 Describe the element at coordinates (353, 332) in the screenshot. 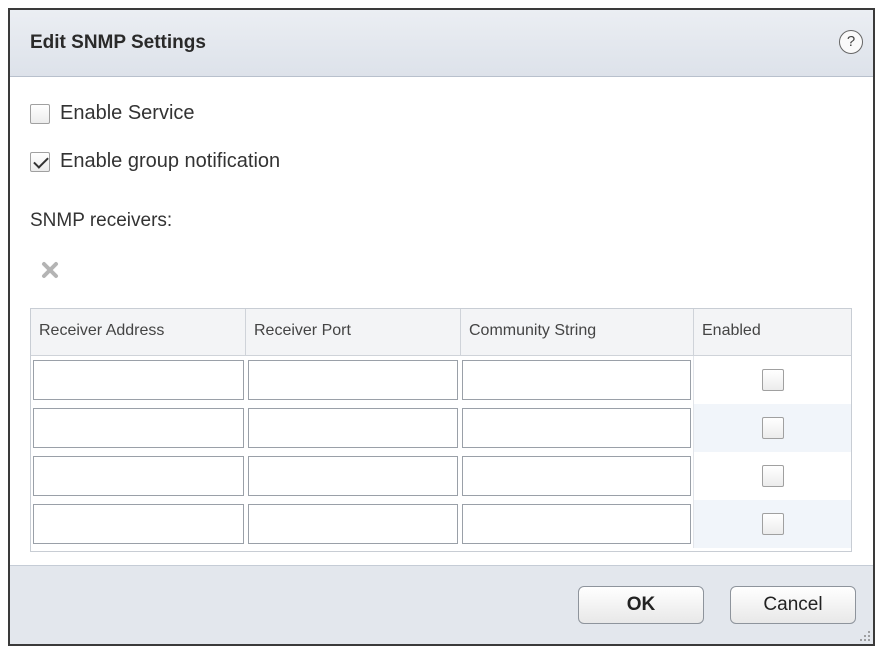

I see `column-receiver-port: Receiver Port` at that location.